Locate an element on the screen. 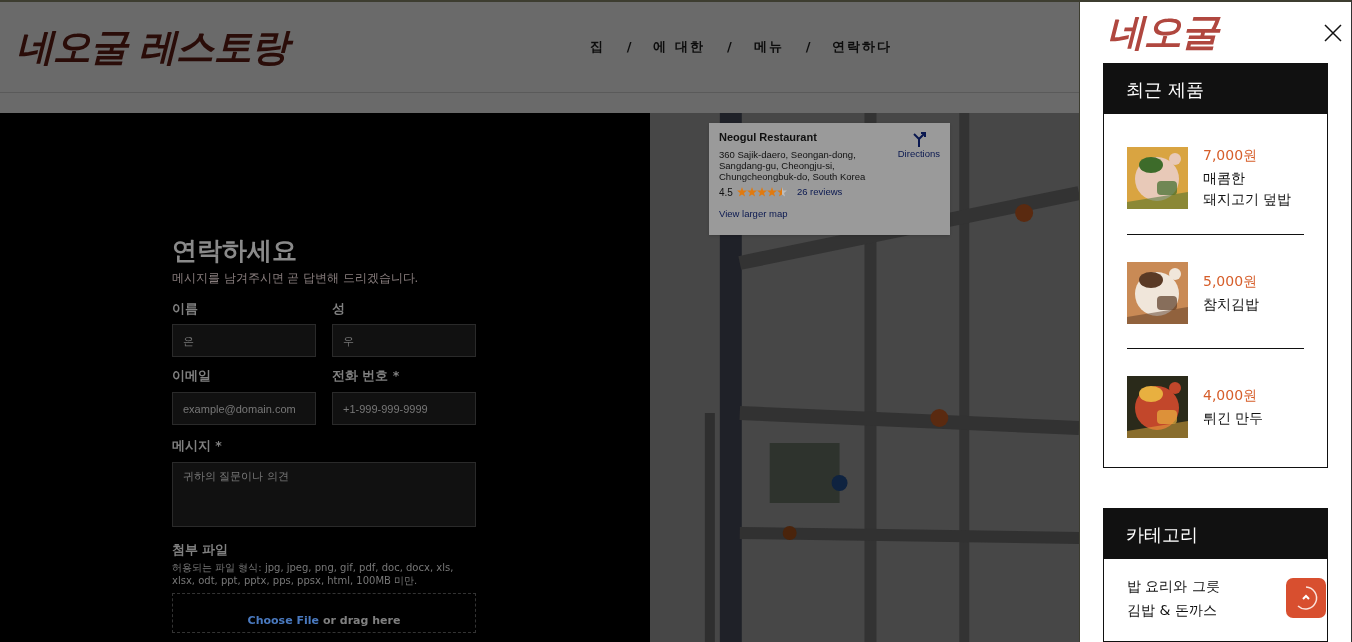  choose-file-link: Choose File is located at coordinates (283, 621).